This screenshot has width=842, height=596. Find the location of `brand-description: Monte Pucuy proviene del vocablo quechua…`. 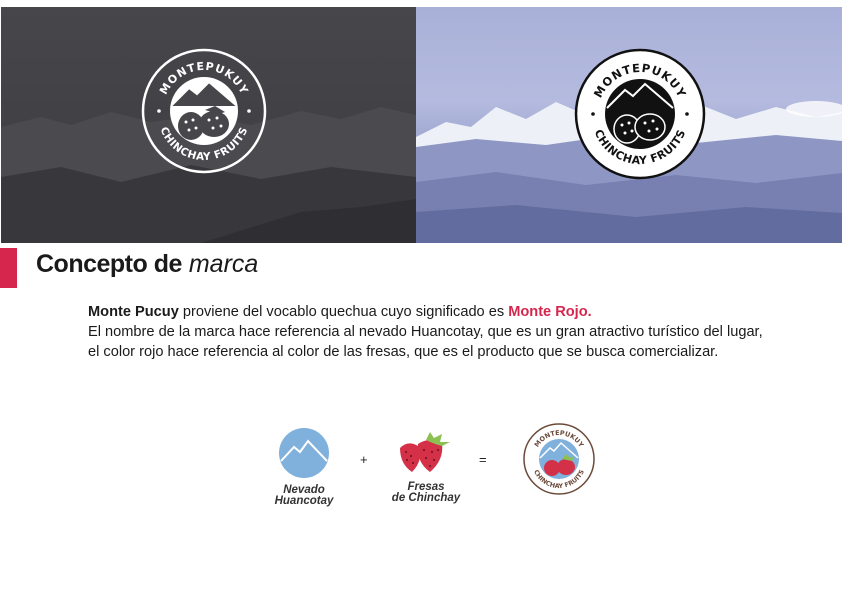

brand-description: Monte Pucuy proviene del vocablo quechua… is located at coordinates (428, 332).